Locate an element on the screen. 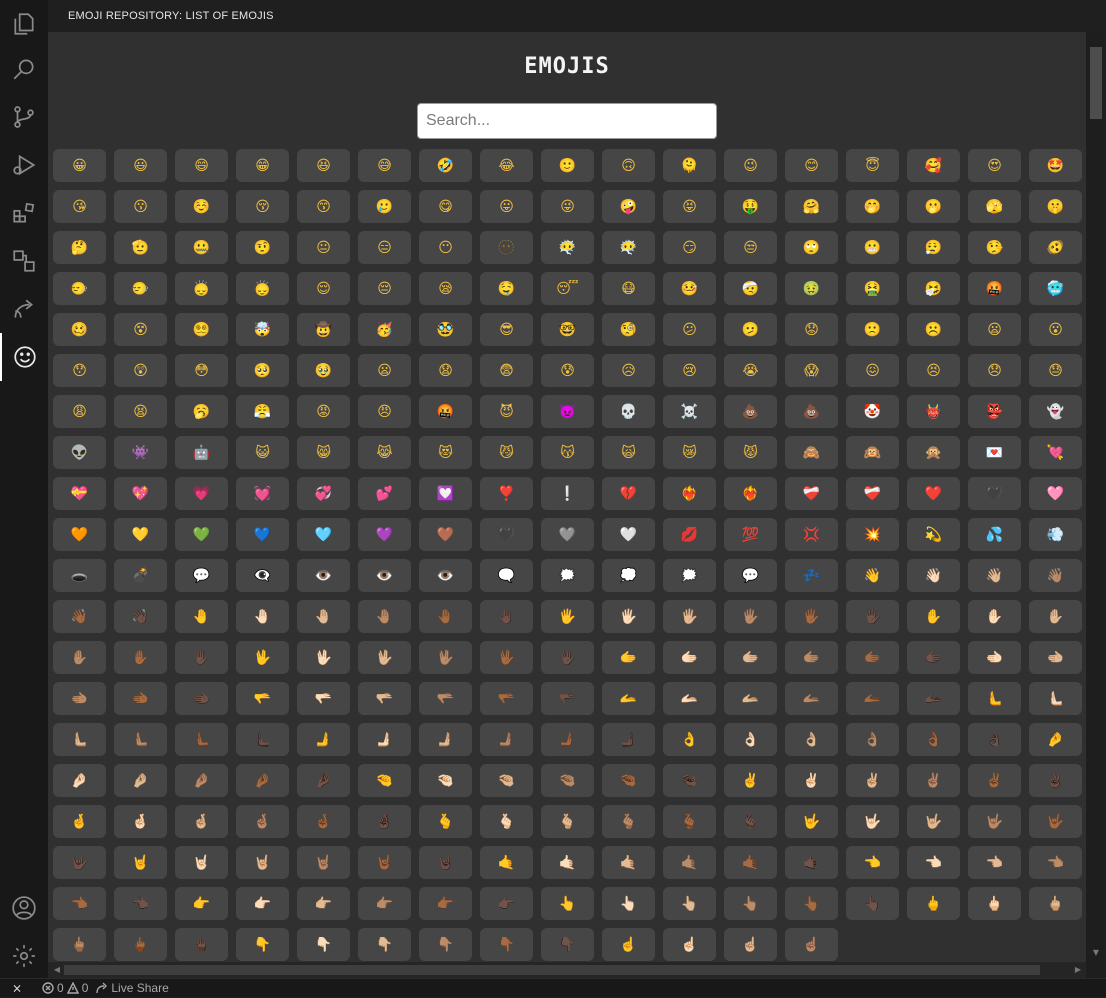 This screenshot has height=998, width=1106. emoji-item: 👹 is located at coordinates (933, 411).